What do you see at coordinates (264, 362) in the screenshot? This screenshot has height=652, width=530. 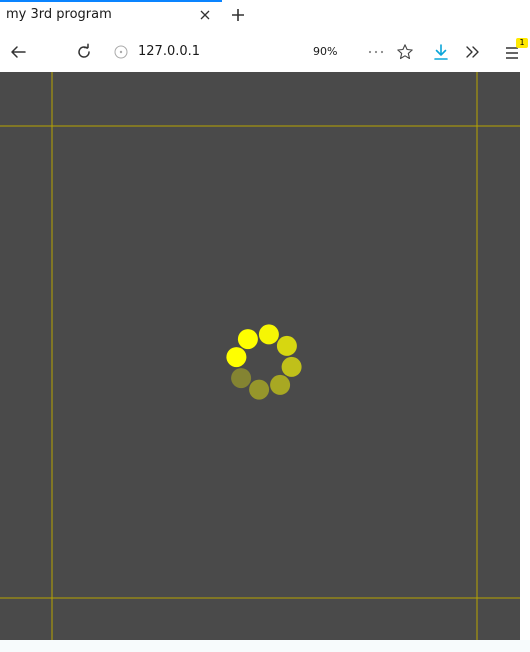 I see `loading-spinner` at bounding box center [264, 362].